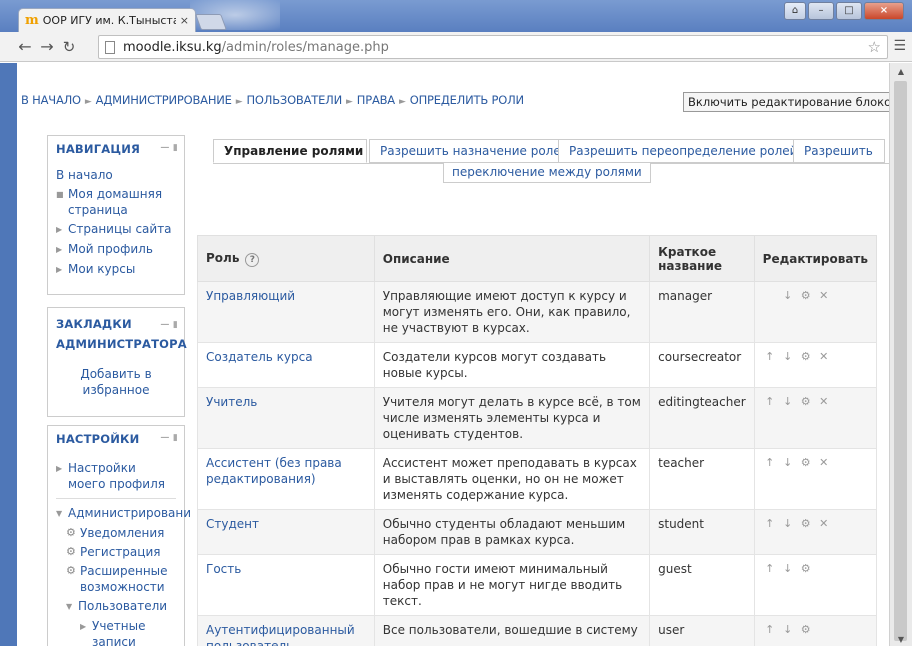 The height and width of the screenshot is (646, 912). What do you see at coordinates (116, 606) in the screenshot?
I see `settings-item-users: ▼ Пользователи` at bounding box center [116, 606].